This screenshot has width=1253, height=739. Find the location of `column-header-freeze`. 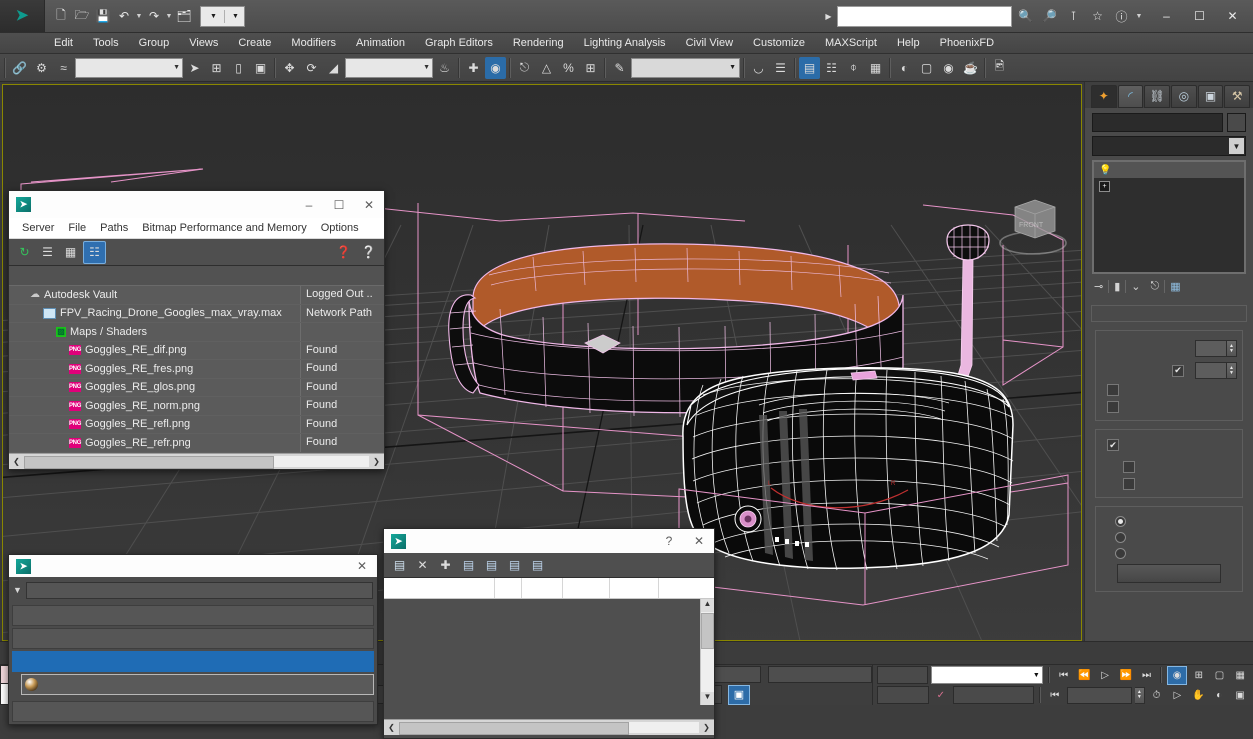

column-header-freeze is located at coordinates (586, 588).